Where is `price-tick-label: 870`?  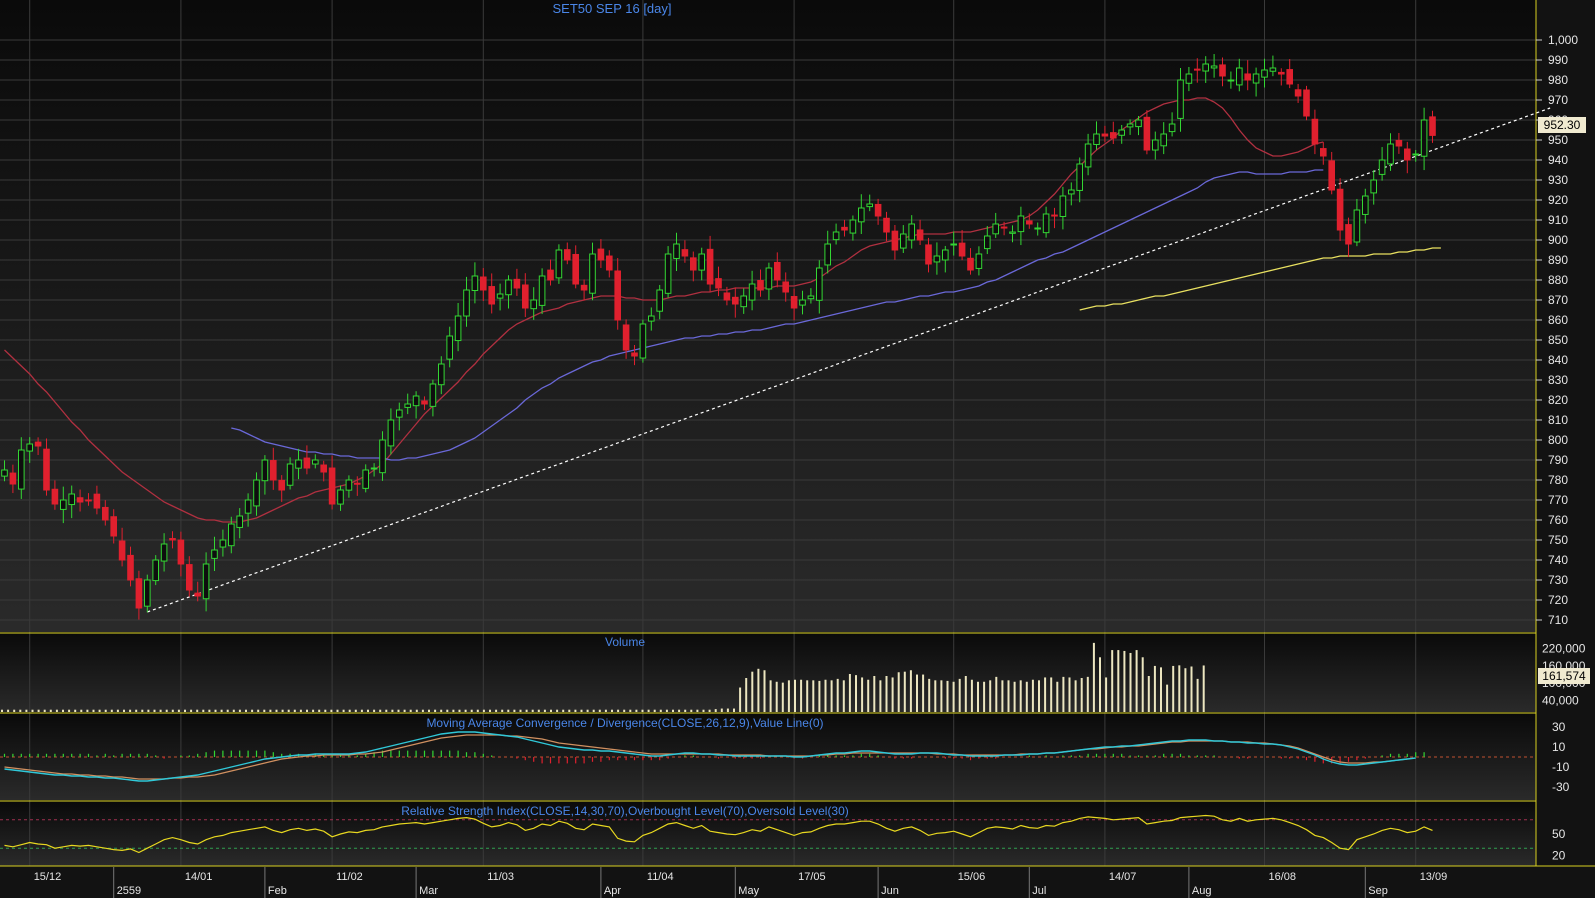 price-tick-label: 870 is located at coordinates (1558, 300).